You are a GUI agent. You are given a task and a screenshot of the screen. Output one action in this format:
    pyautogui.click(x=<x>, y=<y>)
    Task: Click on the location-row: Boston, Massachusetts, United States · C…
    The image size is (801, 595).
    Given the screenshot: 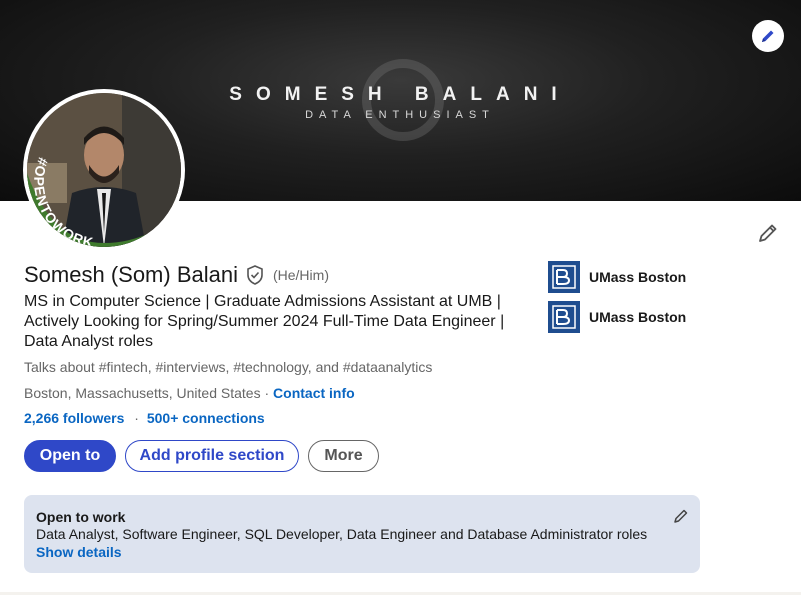 What is the action you would take?
    pyautogui.click(x=189, y=393)
    